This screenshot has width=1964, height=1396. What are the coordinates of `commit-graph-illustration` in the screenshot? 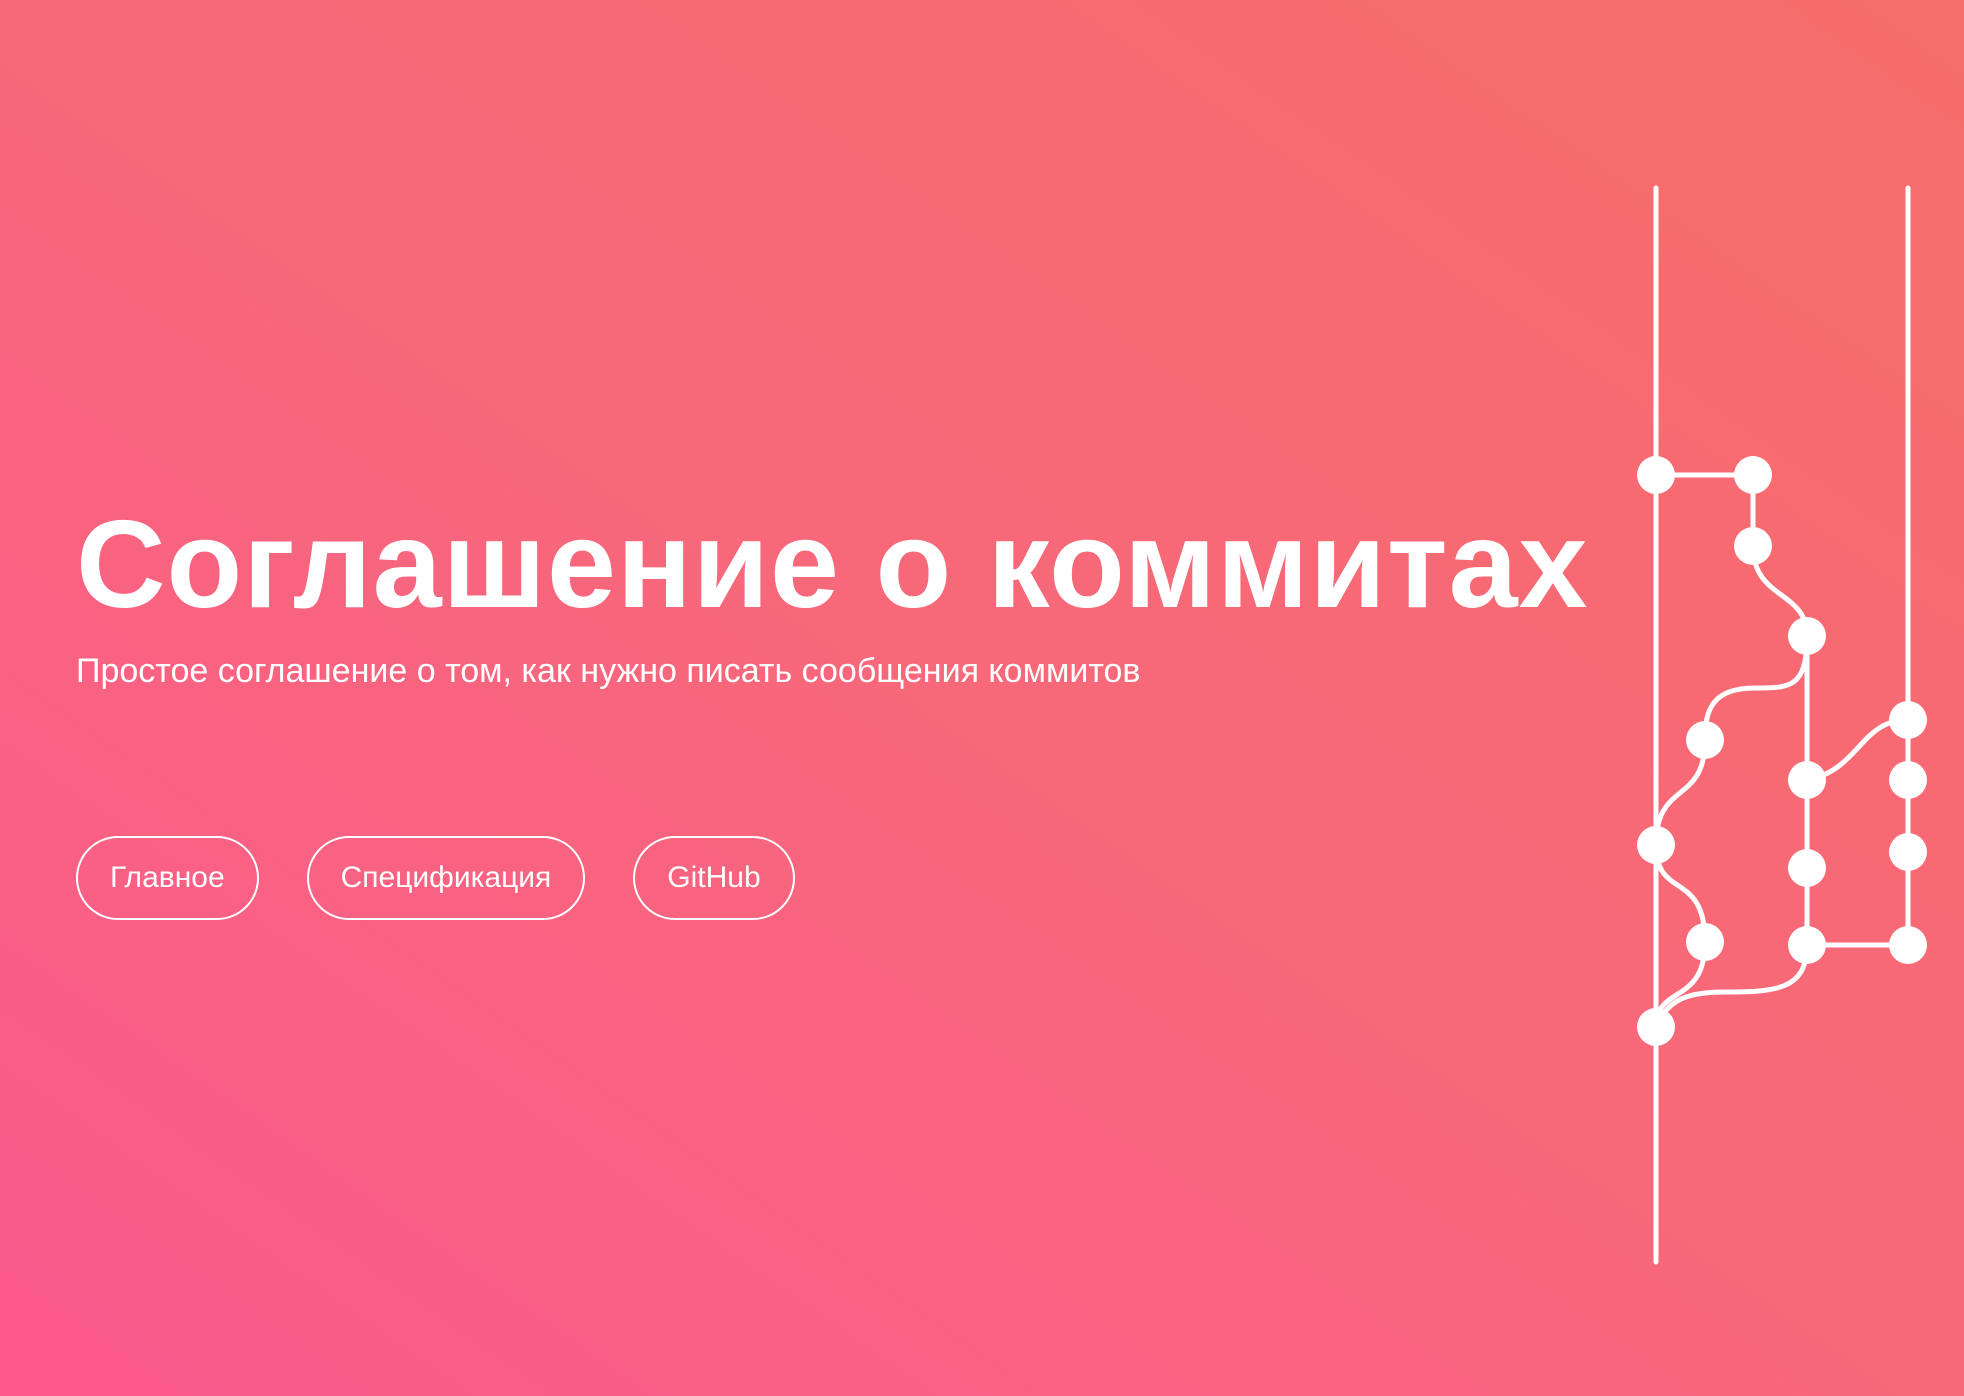 It's located at (1782, 732).